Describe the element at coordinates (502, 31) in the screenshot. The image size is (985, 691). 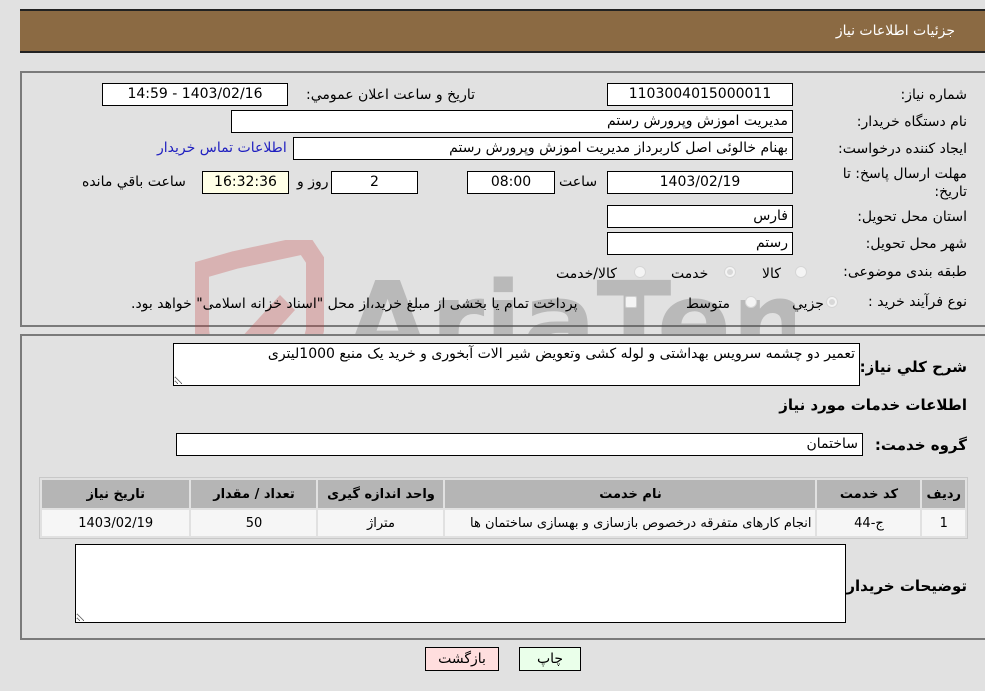
I see `page-header: جزئیات اطلاعات نیاز` at that location.